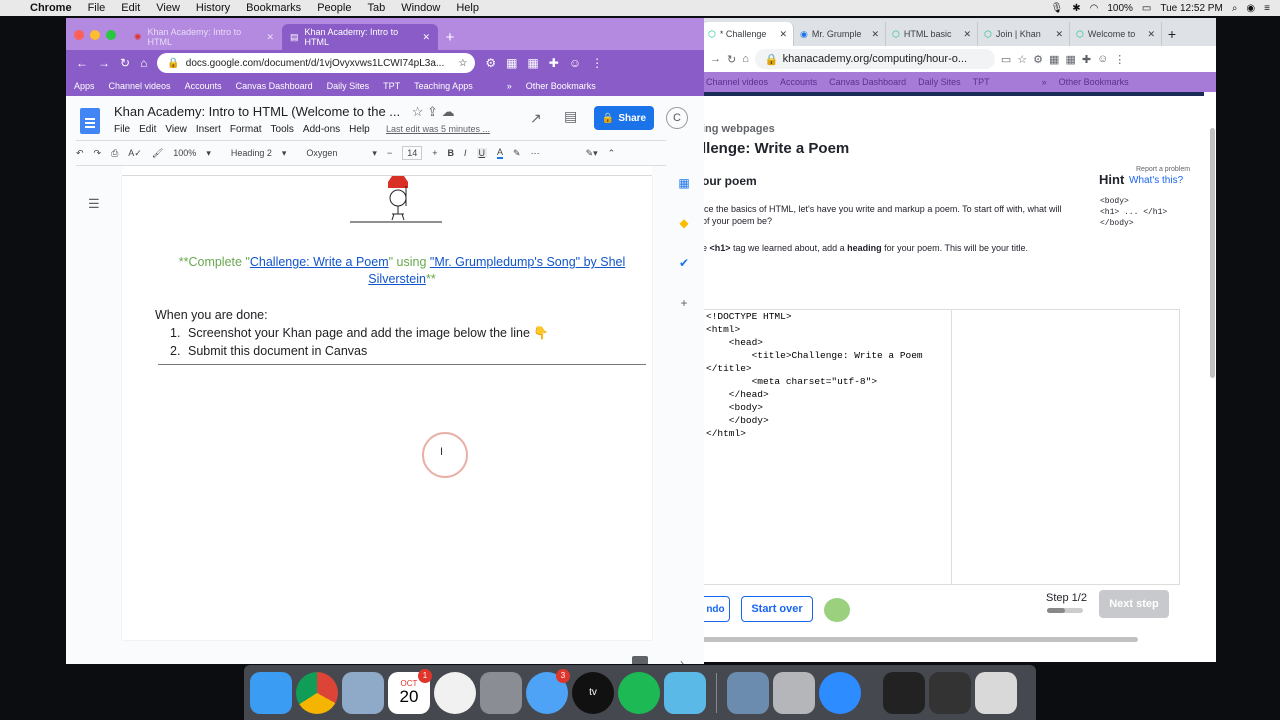  I want to click on share-button: 🔒 Share, so click(624, 118).